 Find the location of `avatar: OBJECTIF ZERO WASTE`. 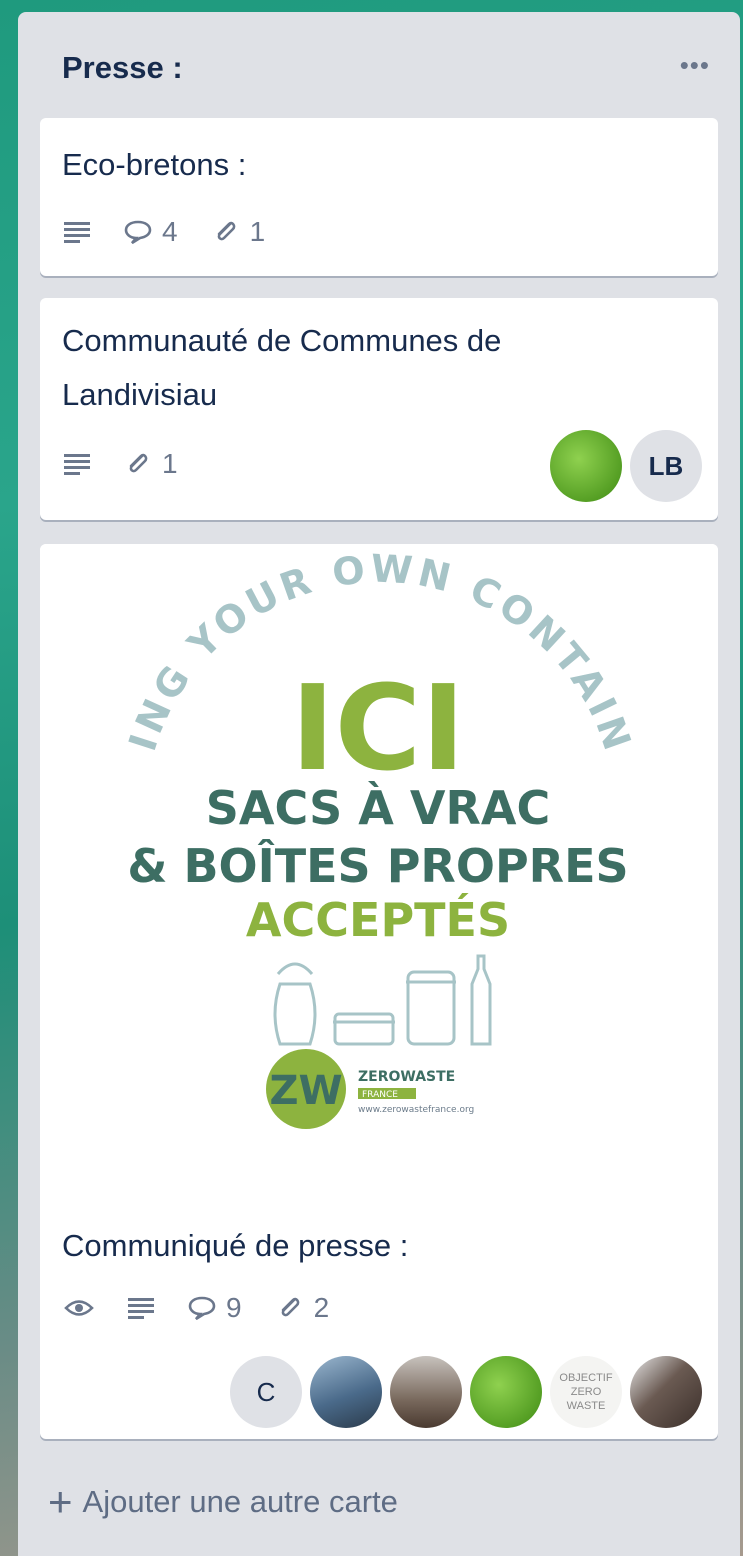

avatar: OBJECTIF ZERO WASTE is located at coordinates (586, 1392).